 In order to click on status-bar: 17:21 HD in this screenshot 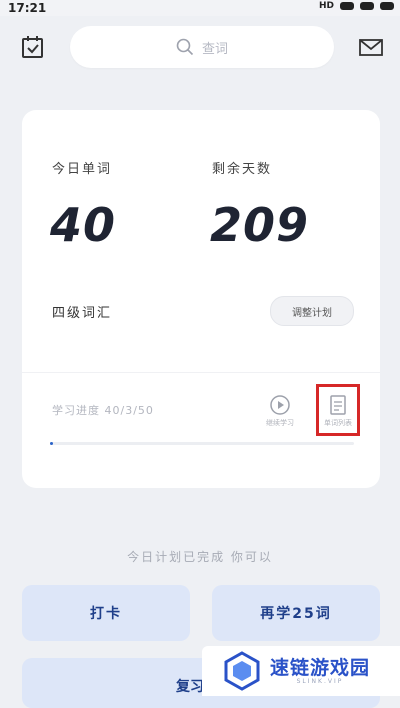, I will do `click(200, 8)`.